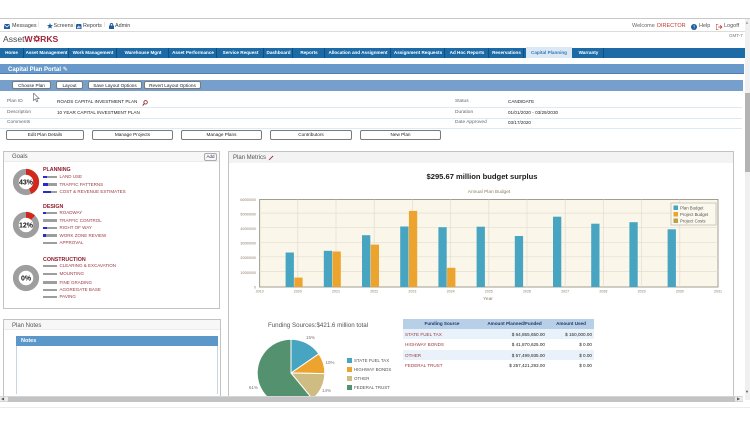  Describe the element at coordinates (642, 292) in the screenshot. I see `svg-text: 2029` at that location.